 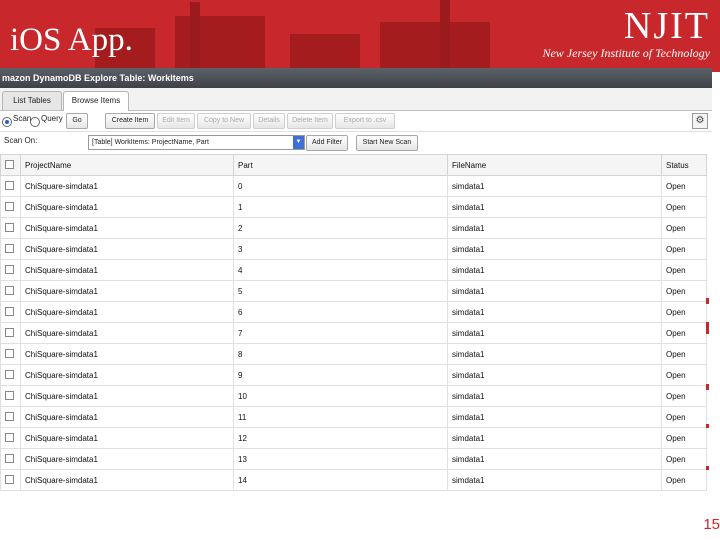 What do you see at coordinates (353, 459) in the screenshot?
I see `table-row: ChiSquare-simdata1 13 simdata1 Open` at bounding box center [353, 459].